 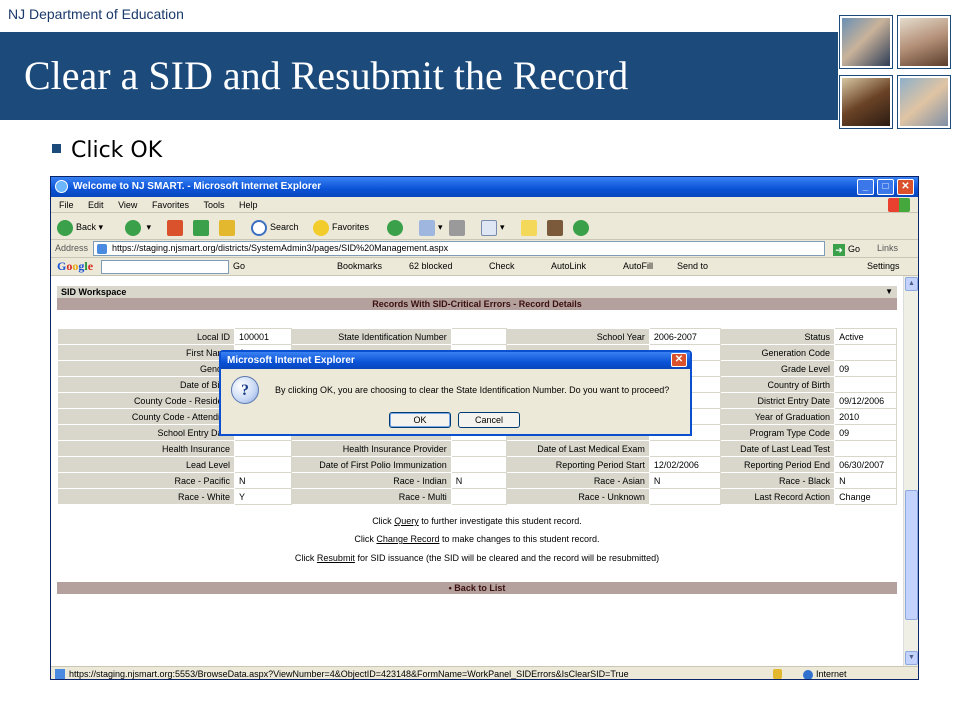 I want to click on field-label: County Code - Attending, so click(x=146, y=416).